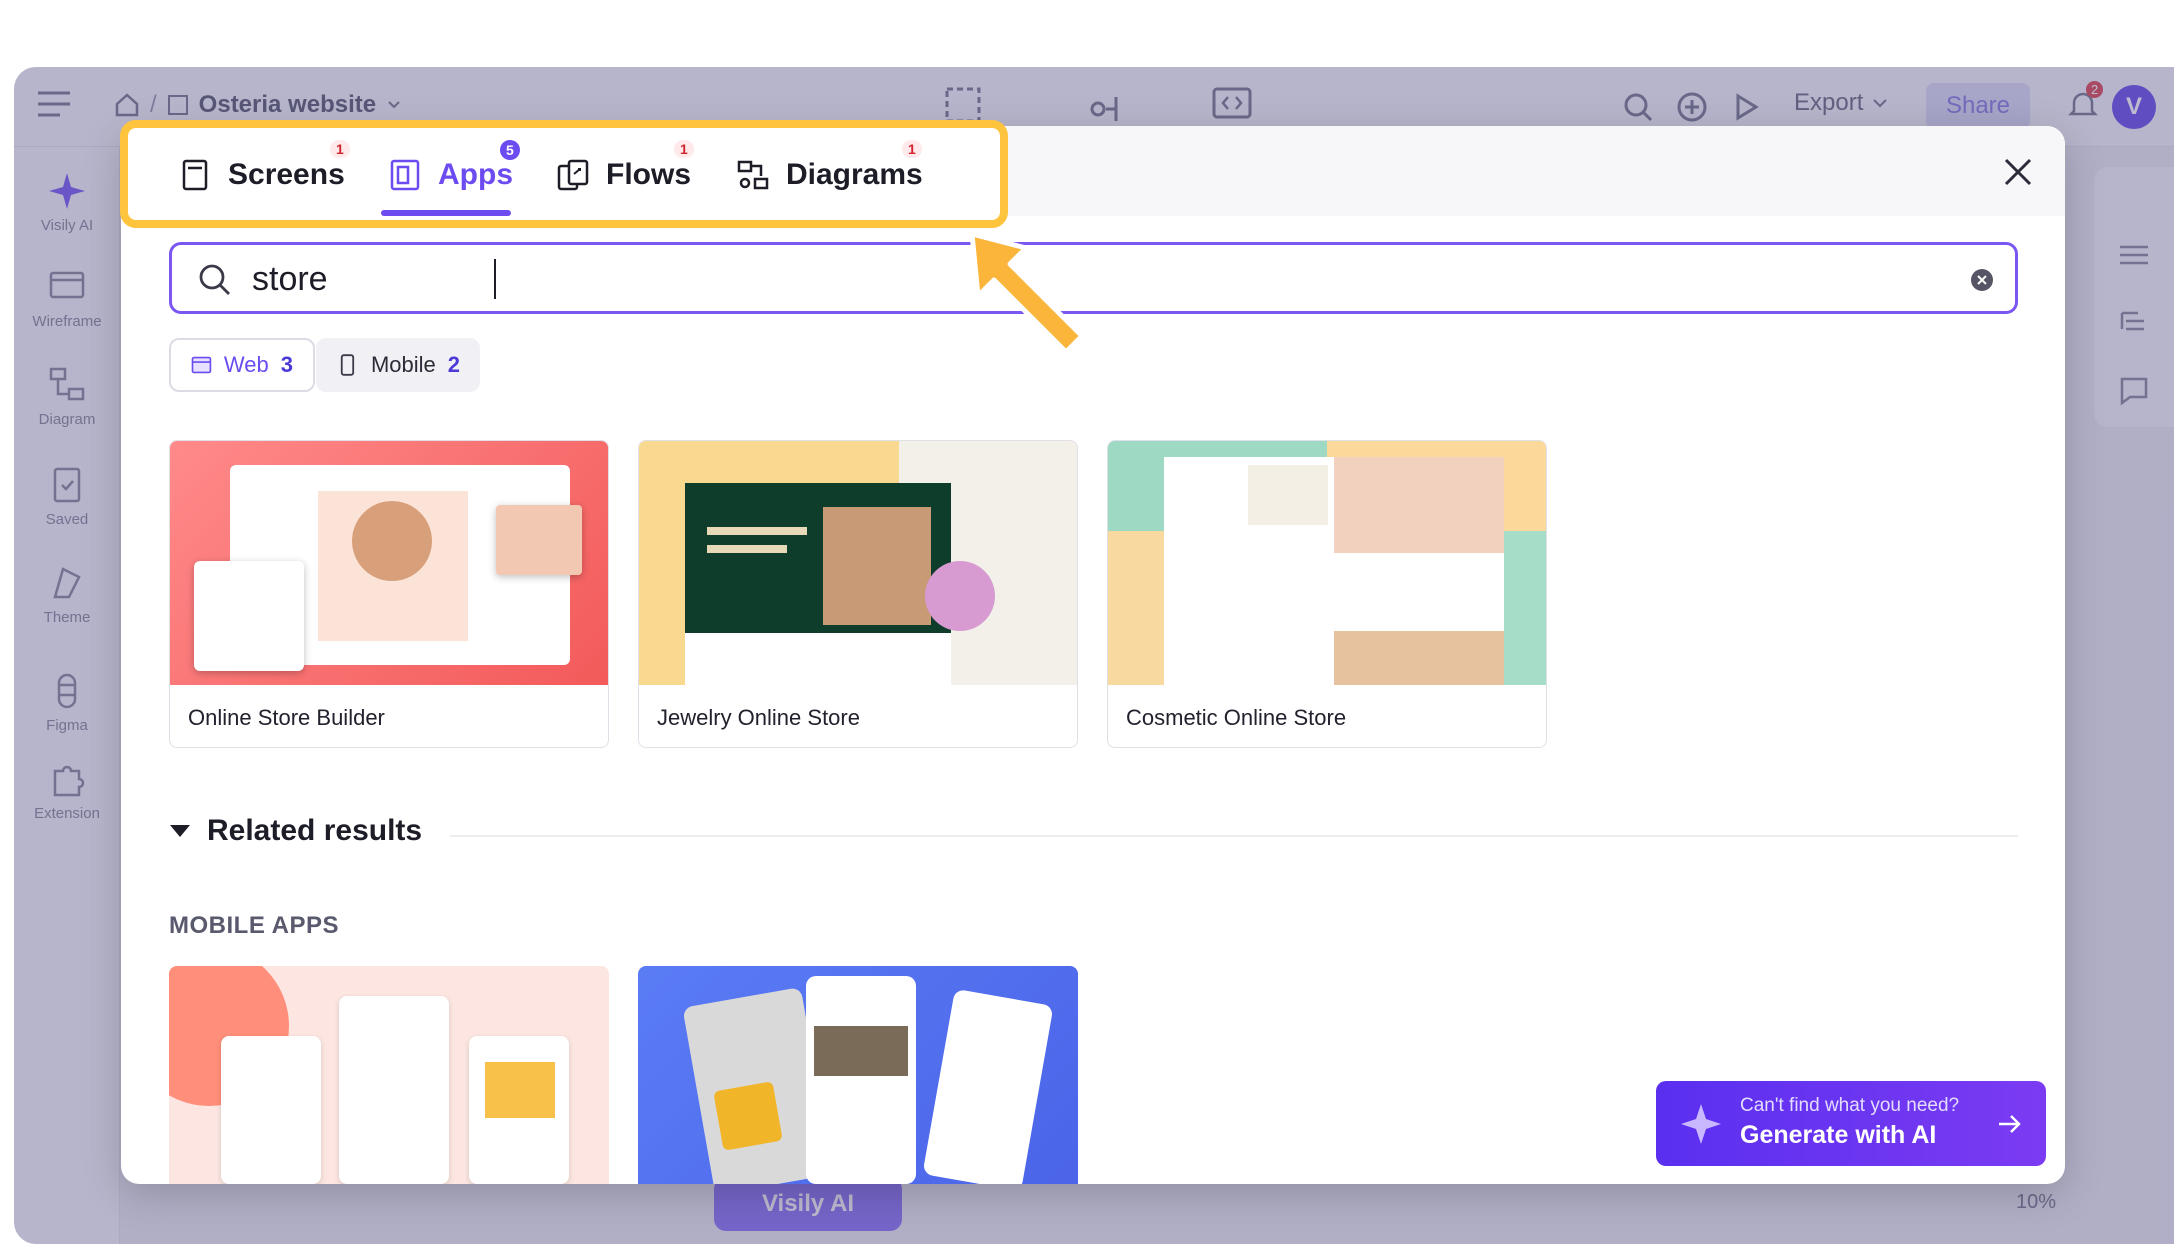 Image resolution: width=2174 pixels, height=1244 pixels. What do you see at coordinates (286, 364) in the screenshot?
I see `filter-count: 3` at bounding box center [286, 364].